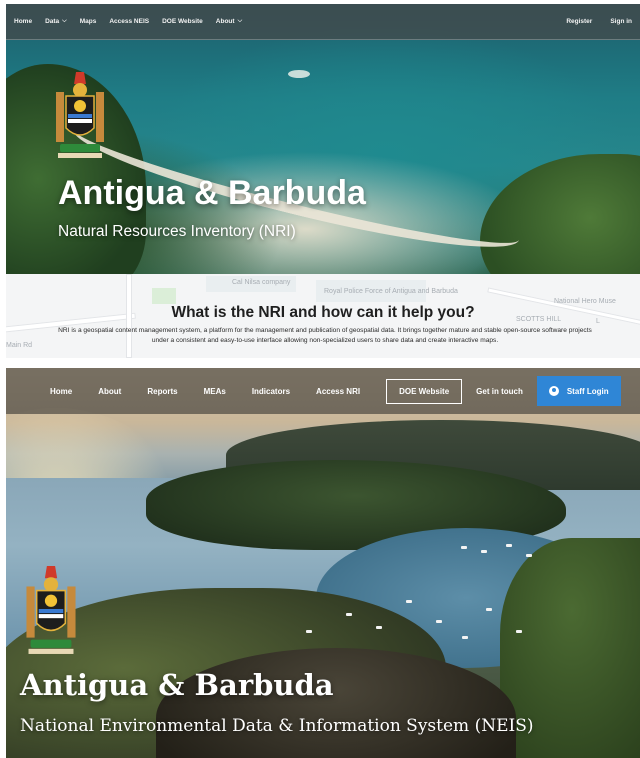 The image size is (640, 758). What do you see at coordinates (621, 21) in the screenshot?
I see `signin-link: Sign in` at bounding box center [621, 21].